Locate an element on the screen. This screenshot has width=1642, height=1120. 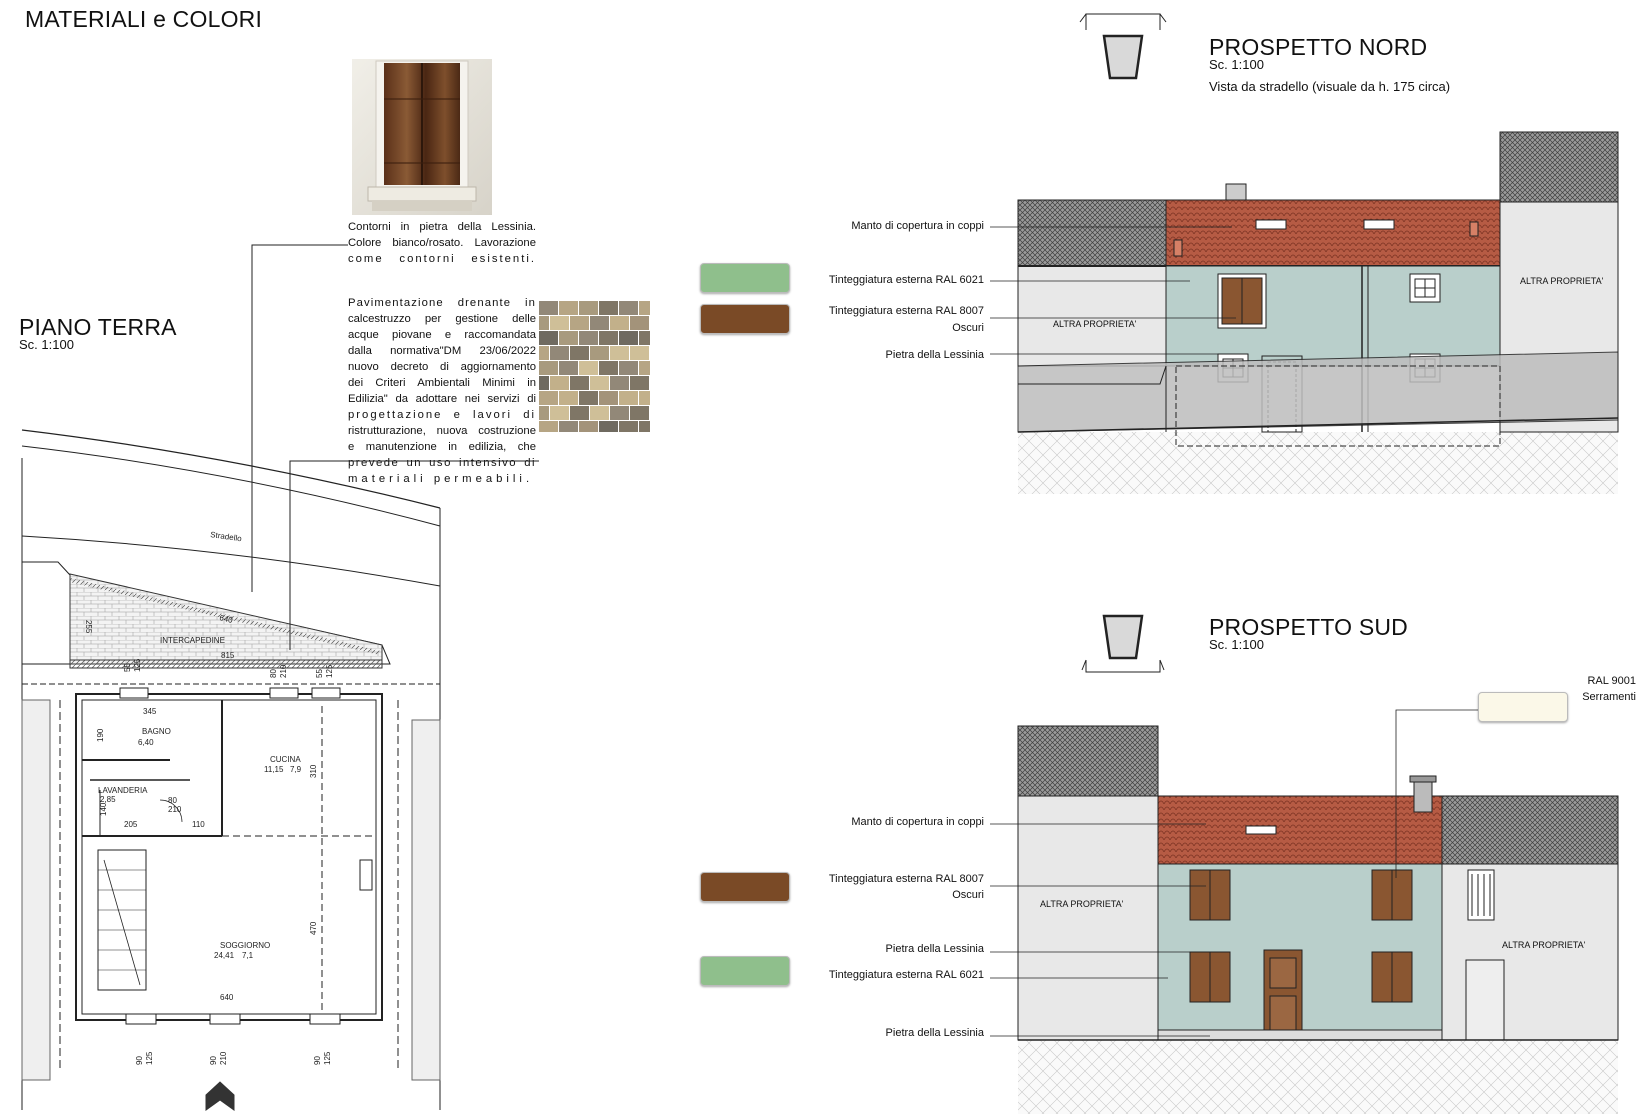
sud-label-manto: Manto di copertura in coppi is located at coordinates (917, 822).